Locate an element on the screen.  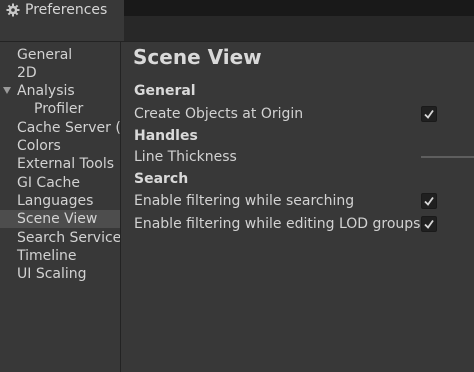
tab-strip is located at coordinates (299, 29).